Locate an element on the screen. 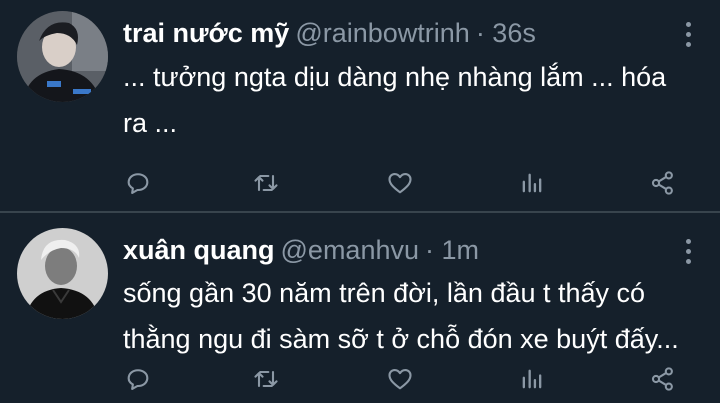 This screenshot has width=720, height=403. handle: @emanhvu is located at coordinates (350, 250).